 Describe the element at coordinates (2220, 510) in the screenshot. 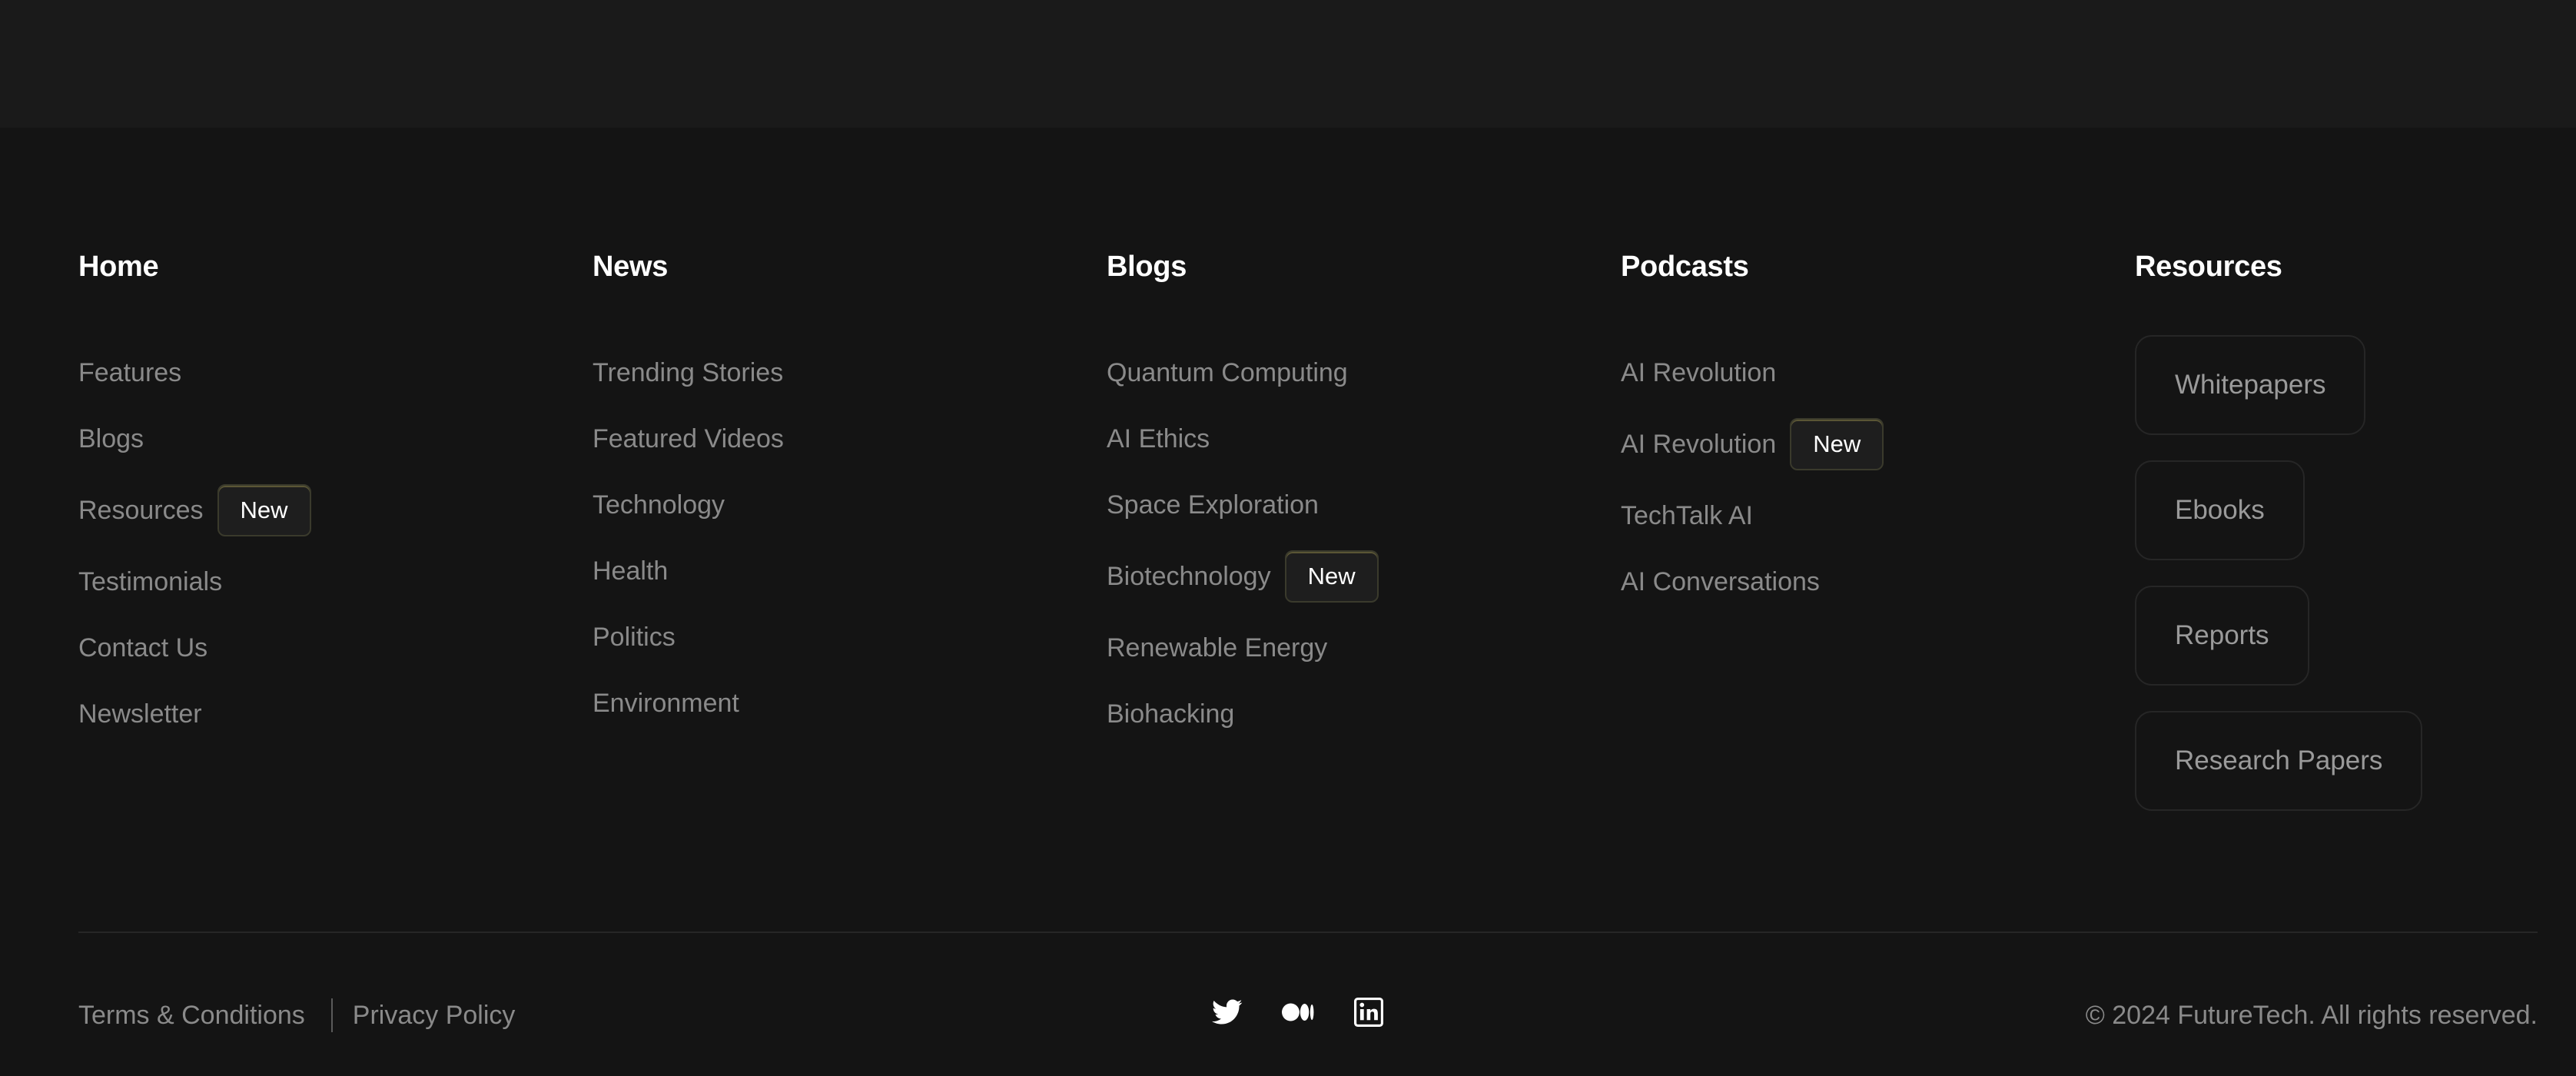

I see `resource-ebooks-button: Ebooks` at that location.